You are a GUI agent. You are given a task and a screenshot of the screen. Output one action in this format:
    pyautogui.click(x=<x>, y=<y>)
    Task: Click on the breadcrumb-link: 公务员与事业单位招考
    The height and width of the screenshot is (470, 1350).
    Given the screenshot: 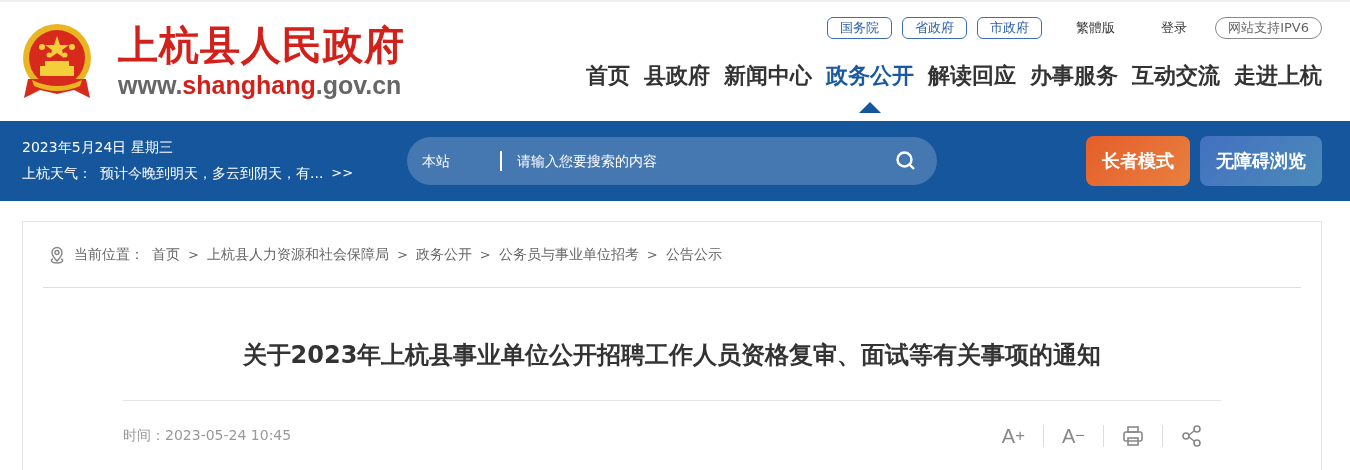 What is the action you would take?
    pyautogui.click(x=568, y=254)
    